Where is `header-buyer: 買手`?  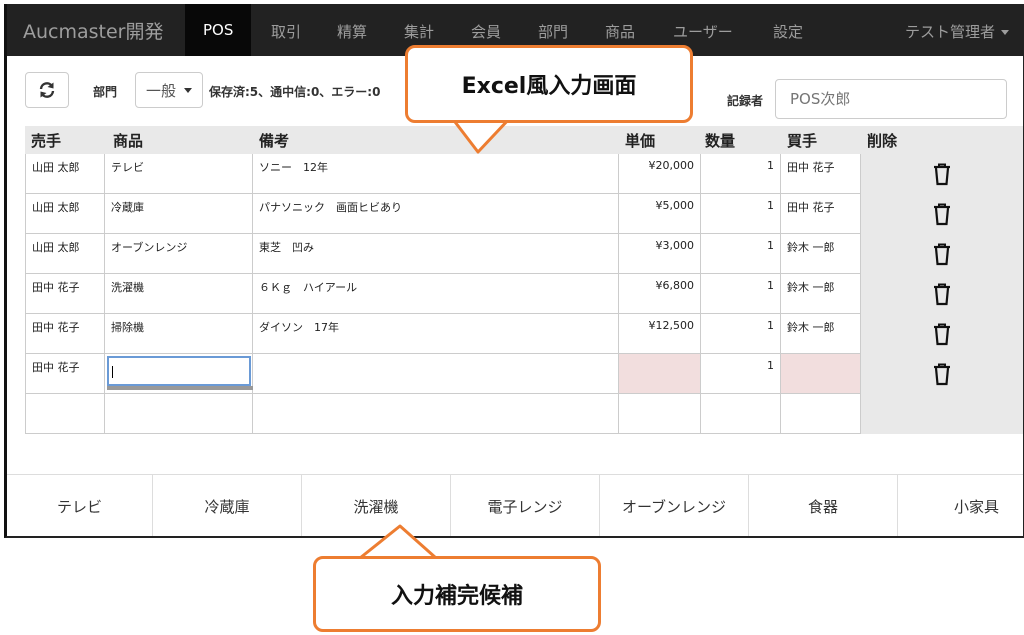 header-buyer: 買手 is located at coordinates (802, 141).